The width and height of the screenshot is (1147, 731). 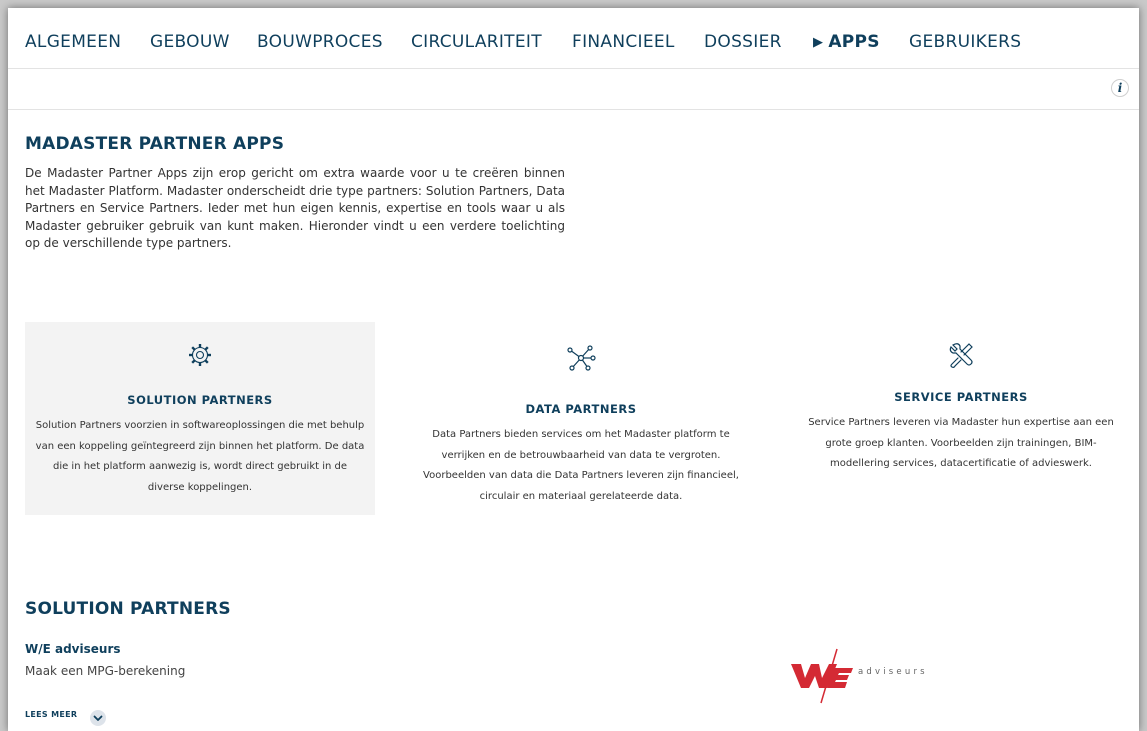 I want to click on active-arrow-icon: ▶, so click(x=818, y=42).